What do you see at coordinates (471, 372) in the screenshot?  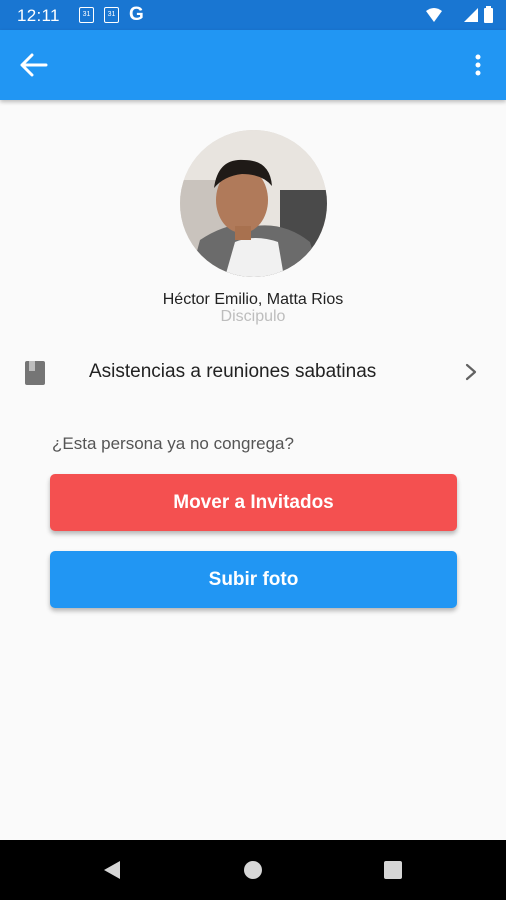 I see `chevron-right-icon` at bounding box center [471, 372].